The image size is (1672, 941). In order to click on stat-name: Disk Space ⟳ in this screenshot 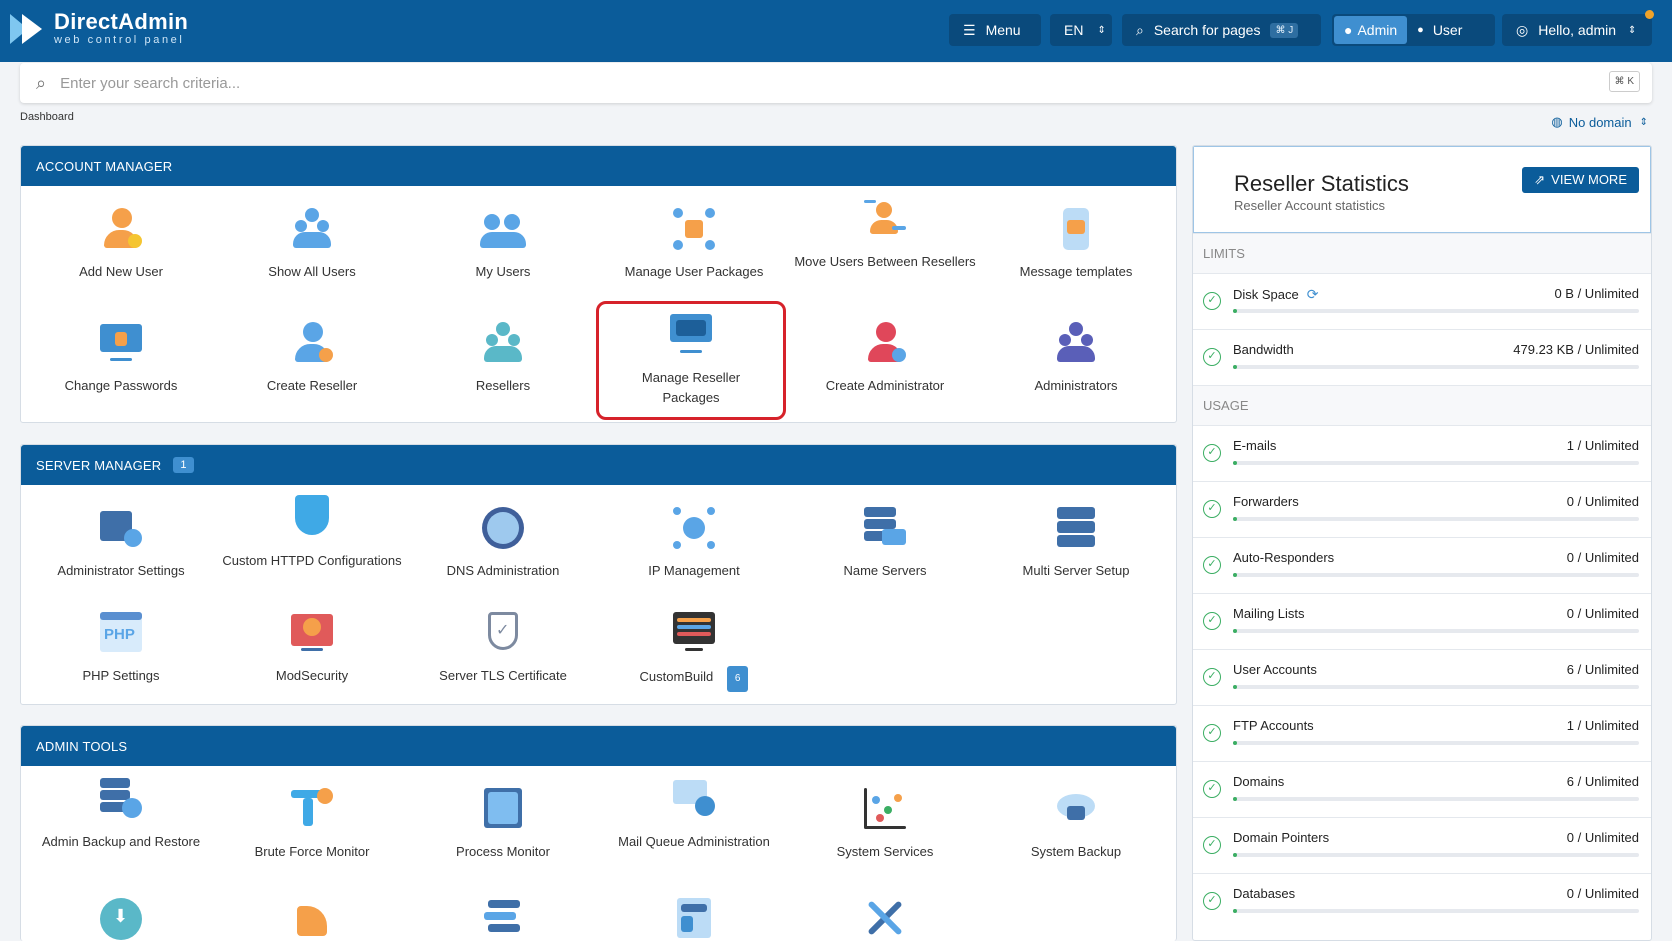, I will do `click(1275, 294)`.